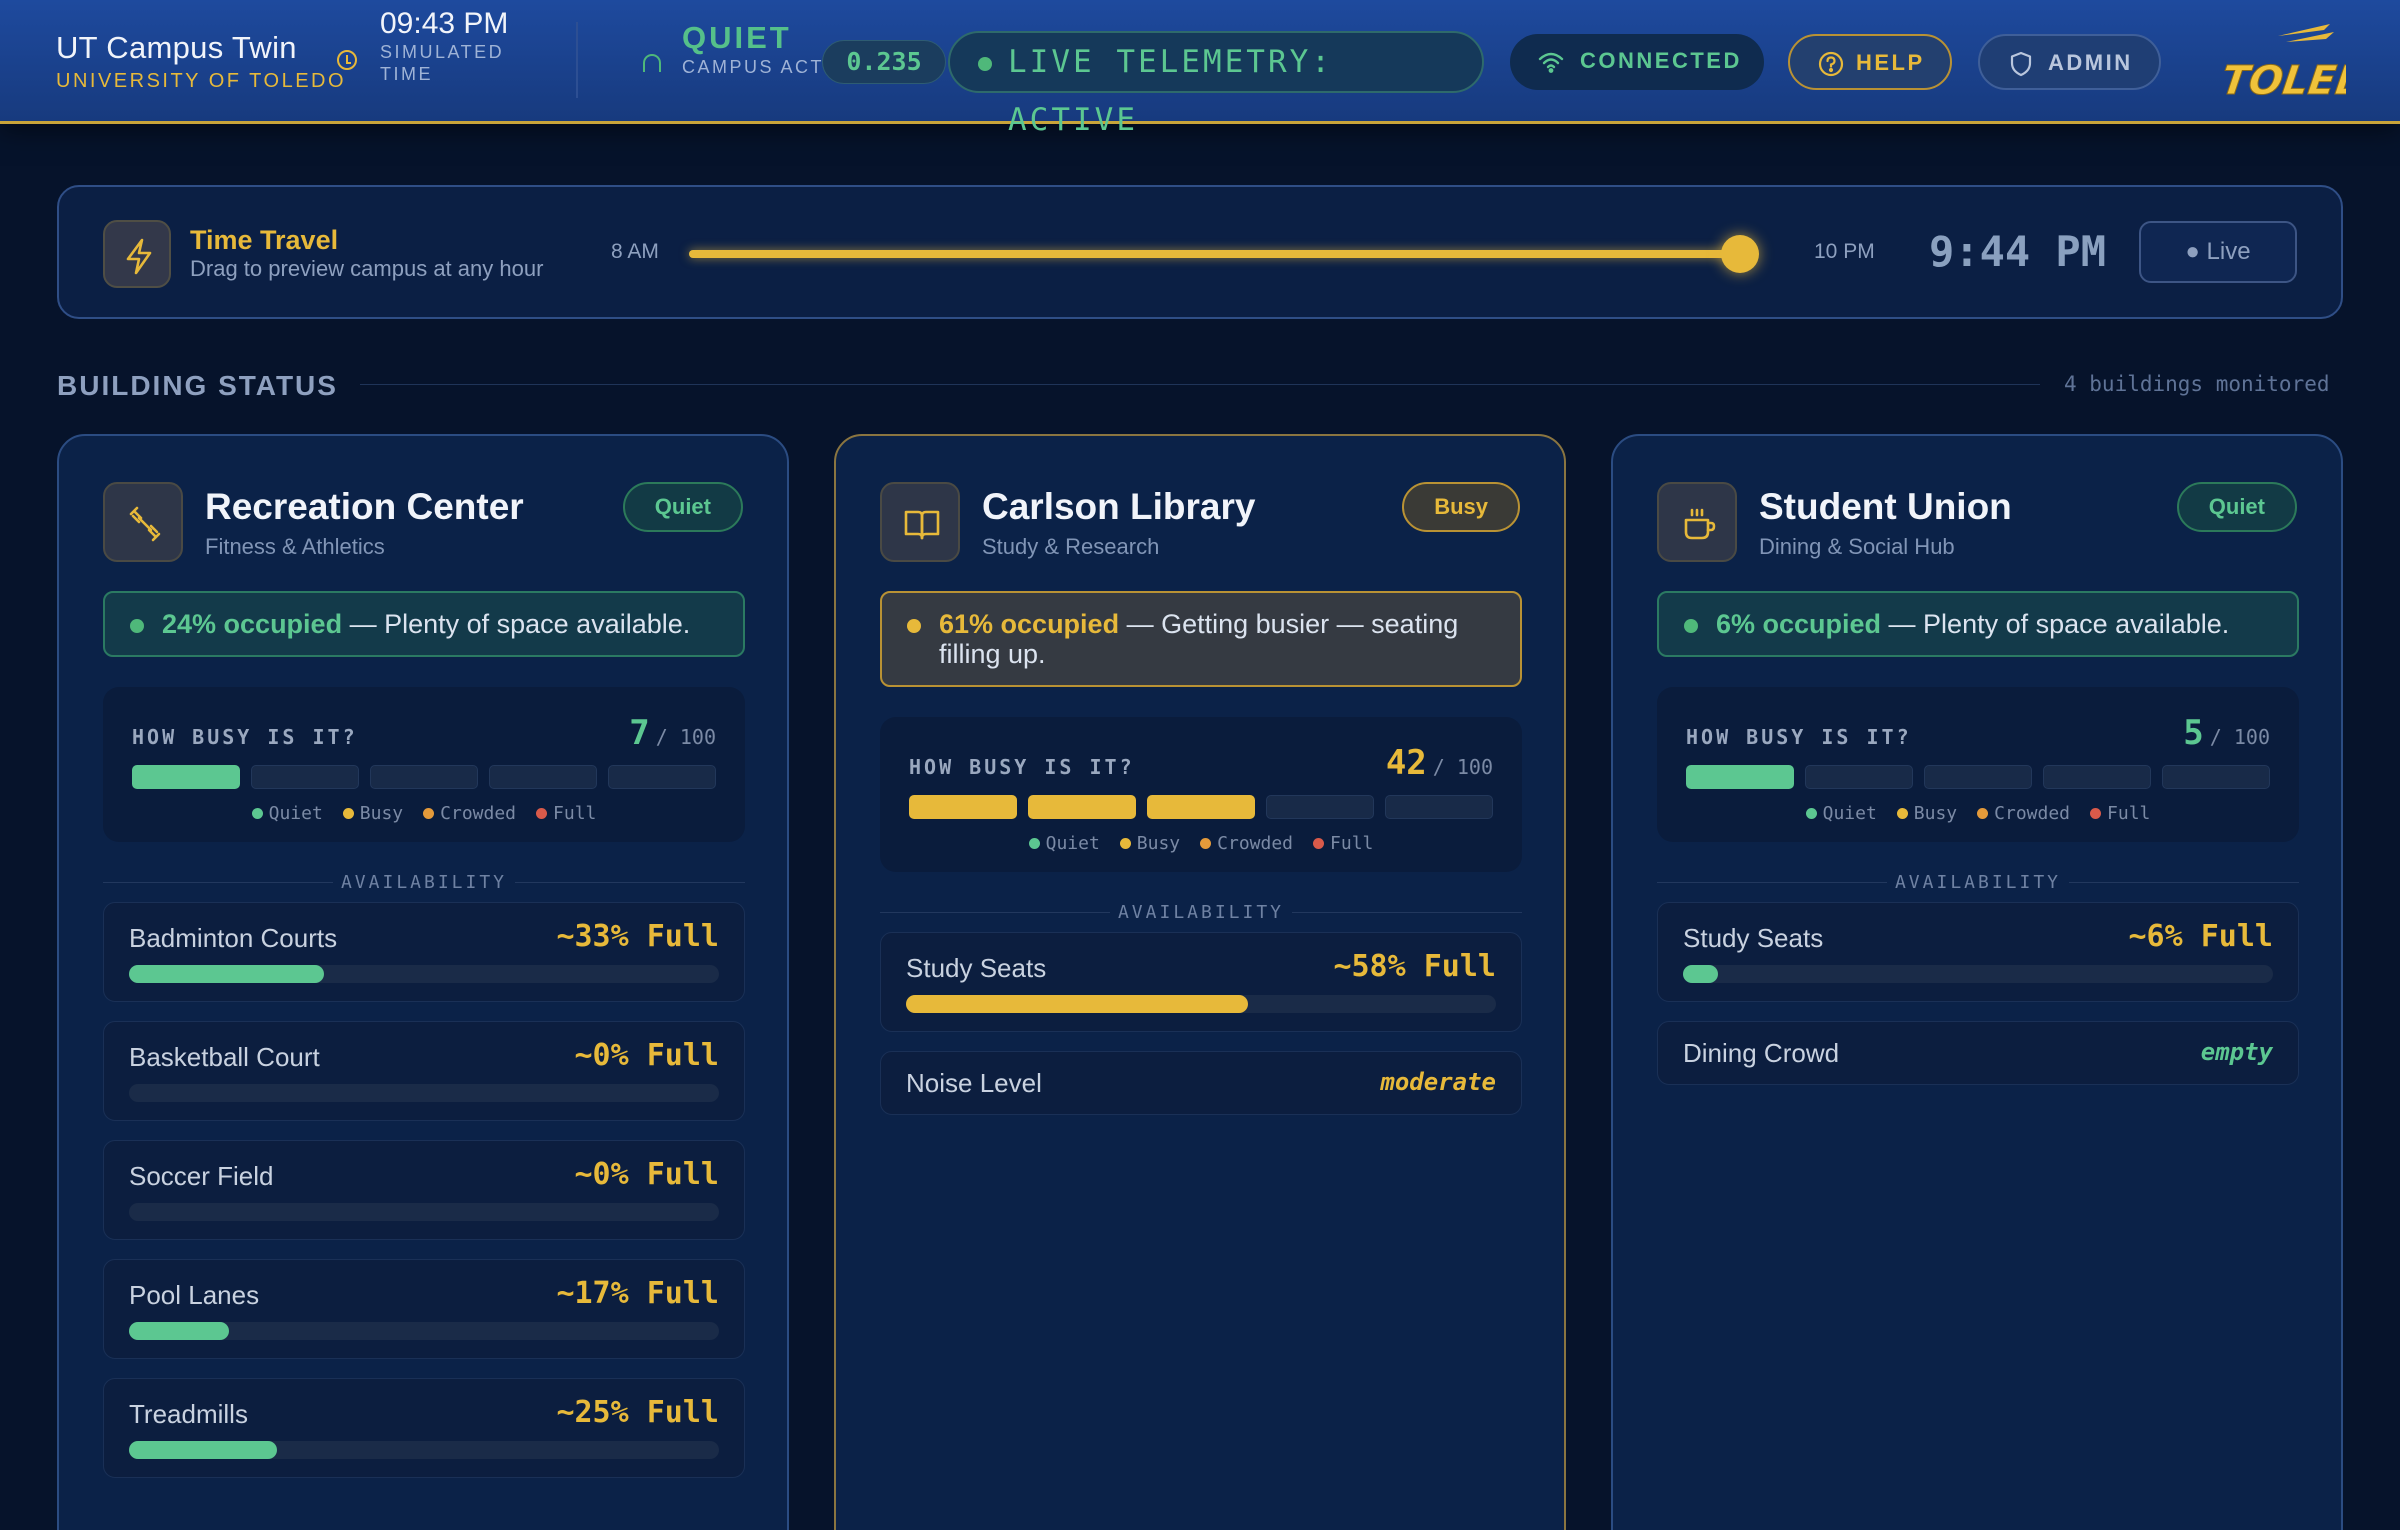 The height and width of the screenshot is (1530, 2400). Describe the element at coordinates (652, 63) in the screenshot. I see `gauge-icon` at that location.